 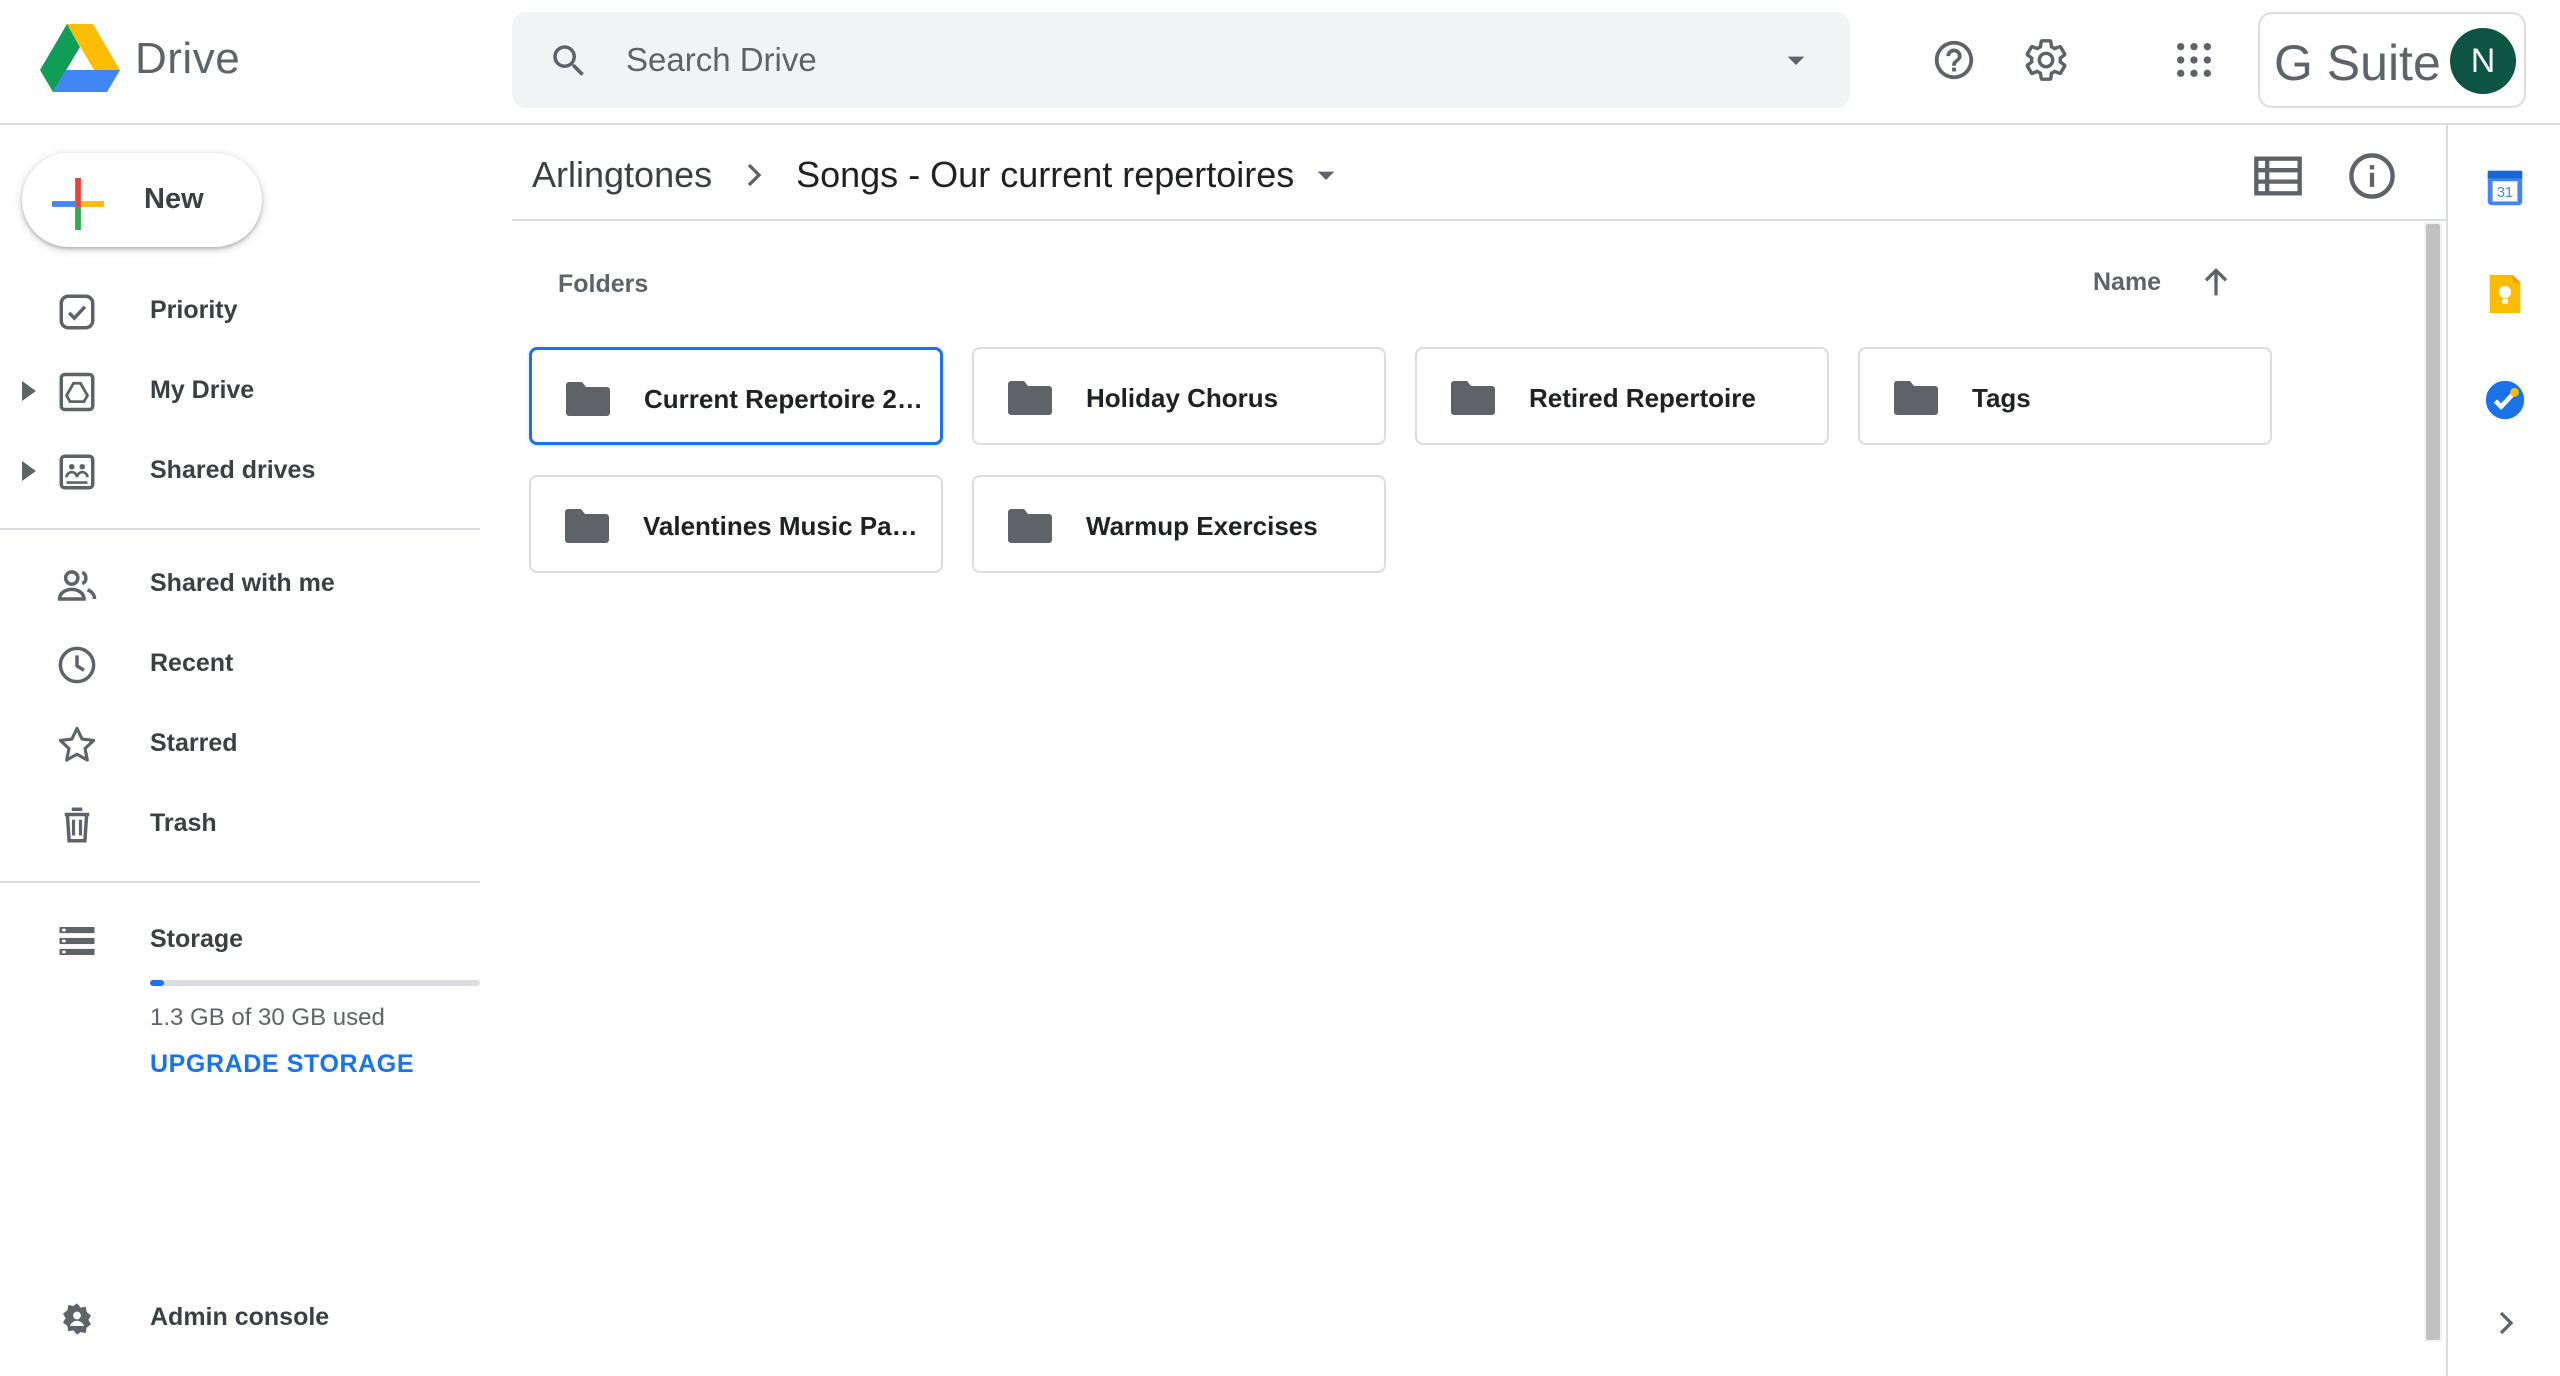 What do you see at coordinates (187, 59) in the screenshot?
I see `app-name: Drive` at bounding box center [187, 59].